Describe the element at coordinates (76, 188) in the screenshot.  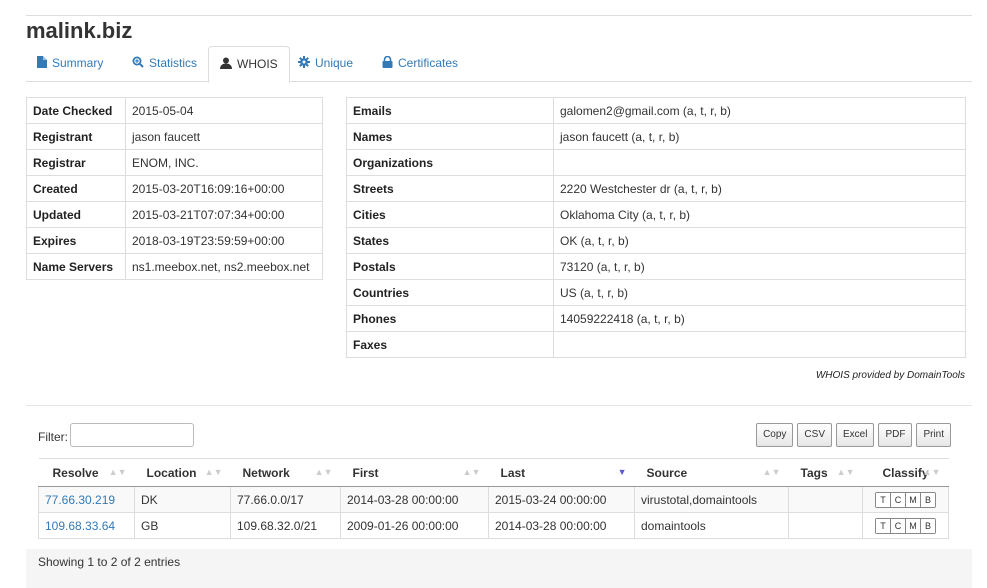
I see `row-key: Created` at that location.